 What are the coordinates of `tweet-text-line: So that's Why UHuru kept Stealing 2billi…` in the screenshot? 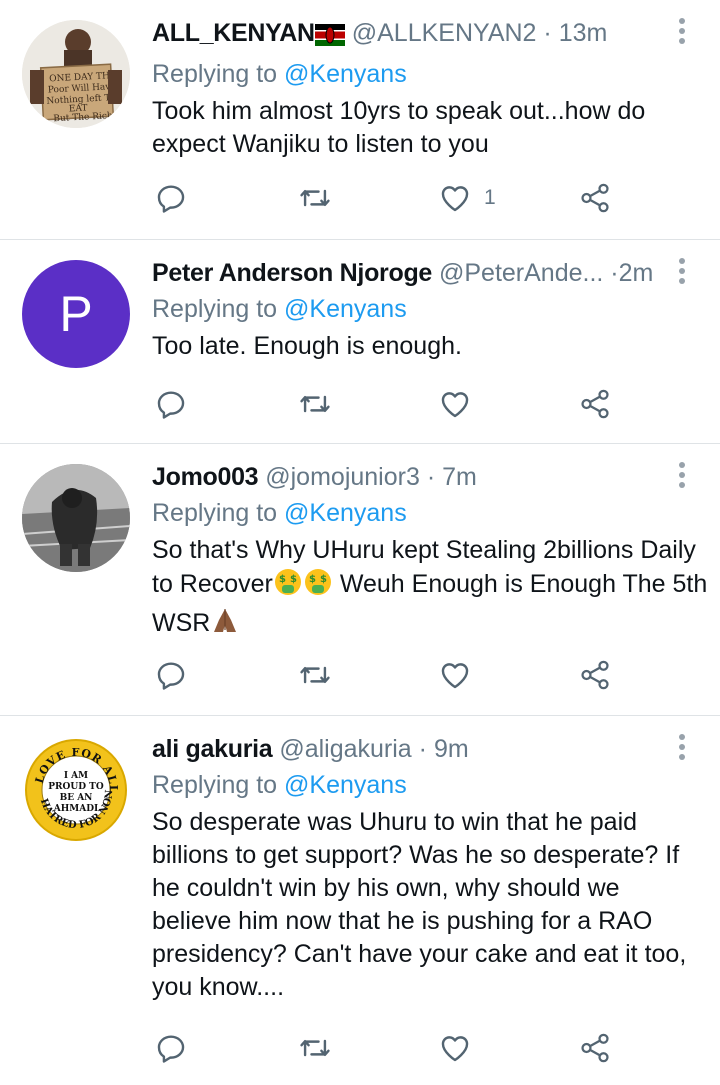 It's located at (424, 550).